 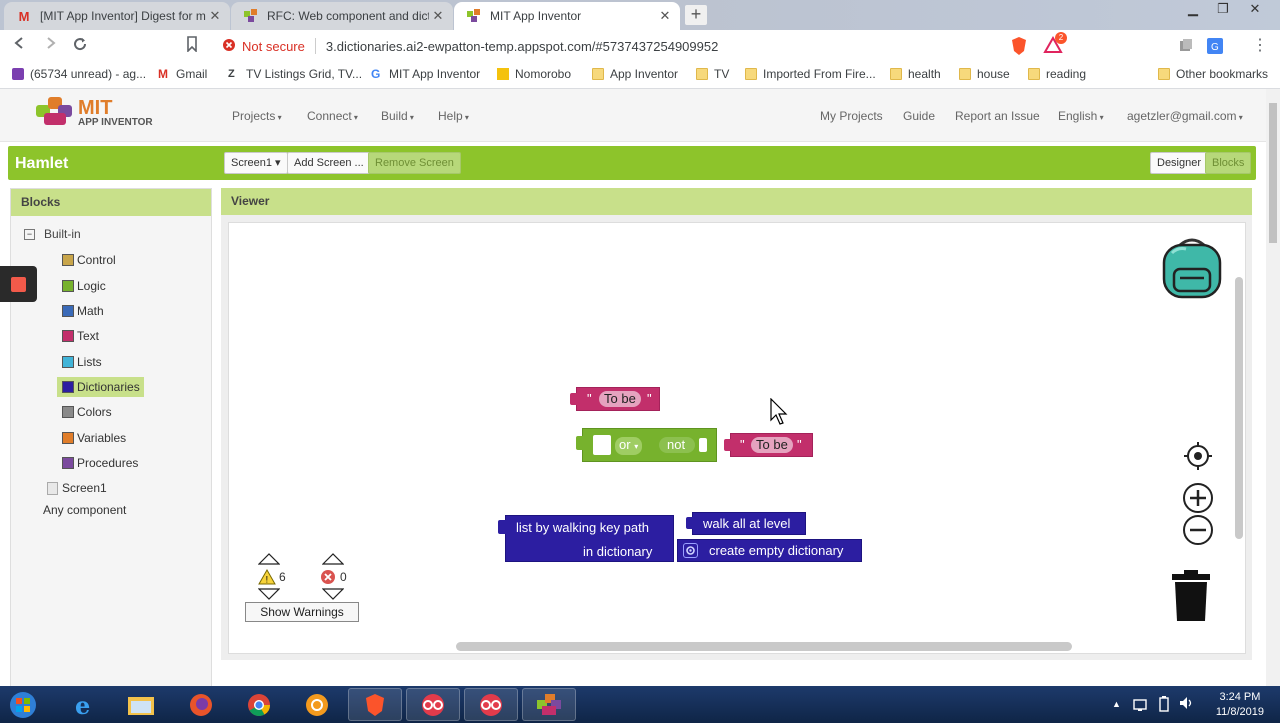 I want to click on minimize-icon: ▁, so click(x=1193, y=10).